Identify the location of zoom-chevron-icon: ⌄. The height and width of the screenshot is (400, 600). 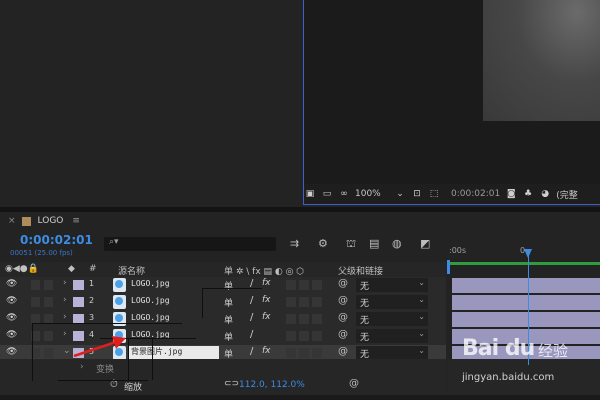
(400, 194).